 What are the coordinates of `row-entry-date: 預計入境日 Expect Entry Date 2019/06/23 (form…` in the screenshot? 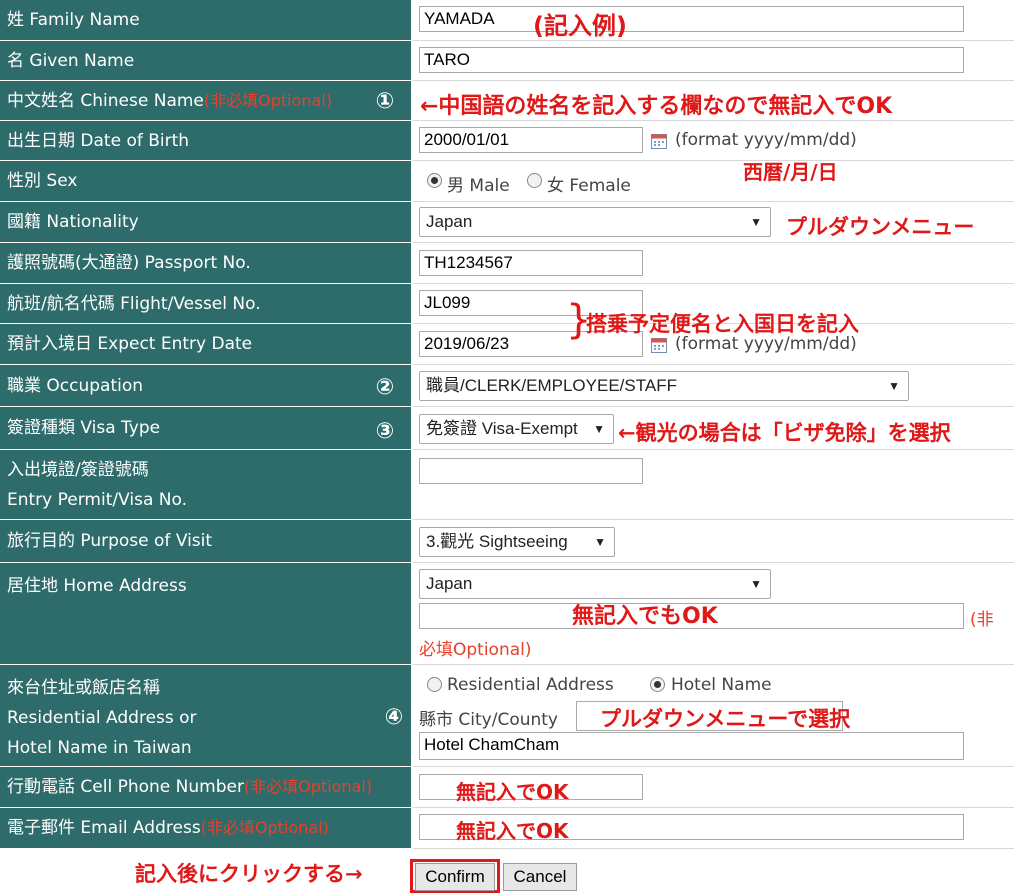 It's located at (507, 344).